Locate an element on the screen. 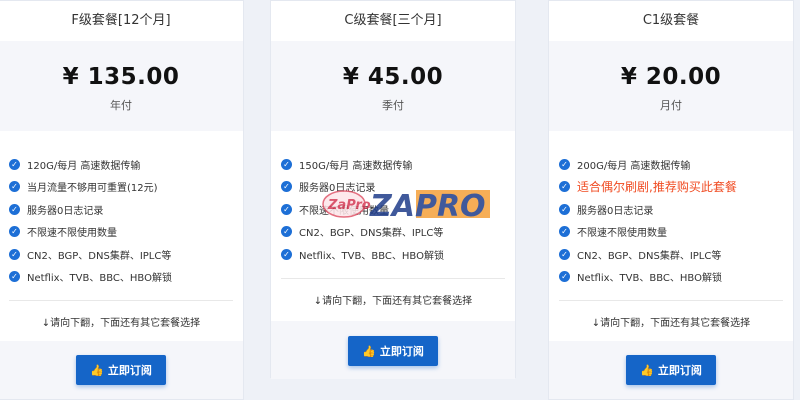 The image size is (800, 400). price-box: ¥ 135.00 年付 is located at coordinates (121, 86).